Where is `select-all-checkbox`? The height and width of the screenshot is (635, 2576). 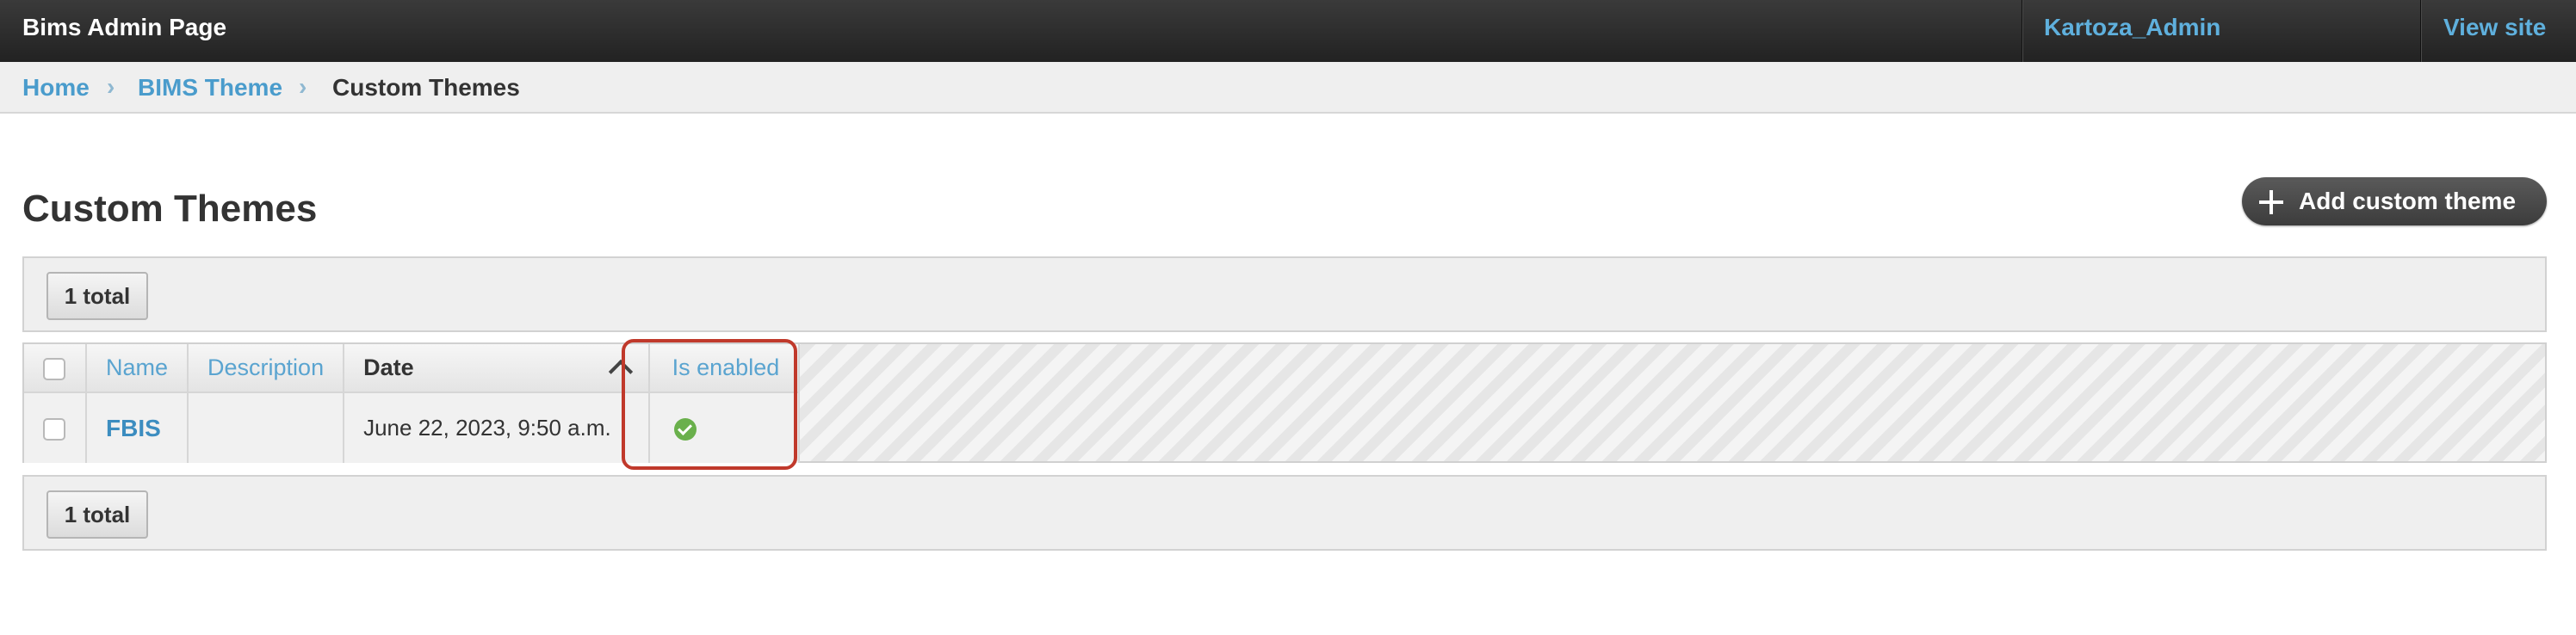
select-all-checkbox is located at coordinates (54, 368).